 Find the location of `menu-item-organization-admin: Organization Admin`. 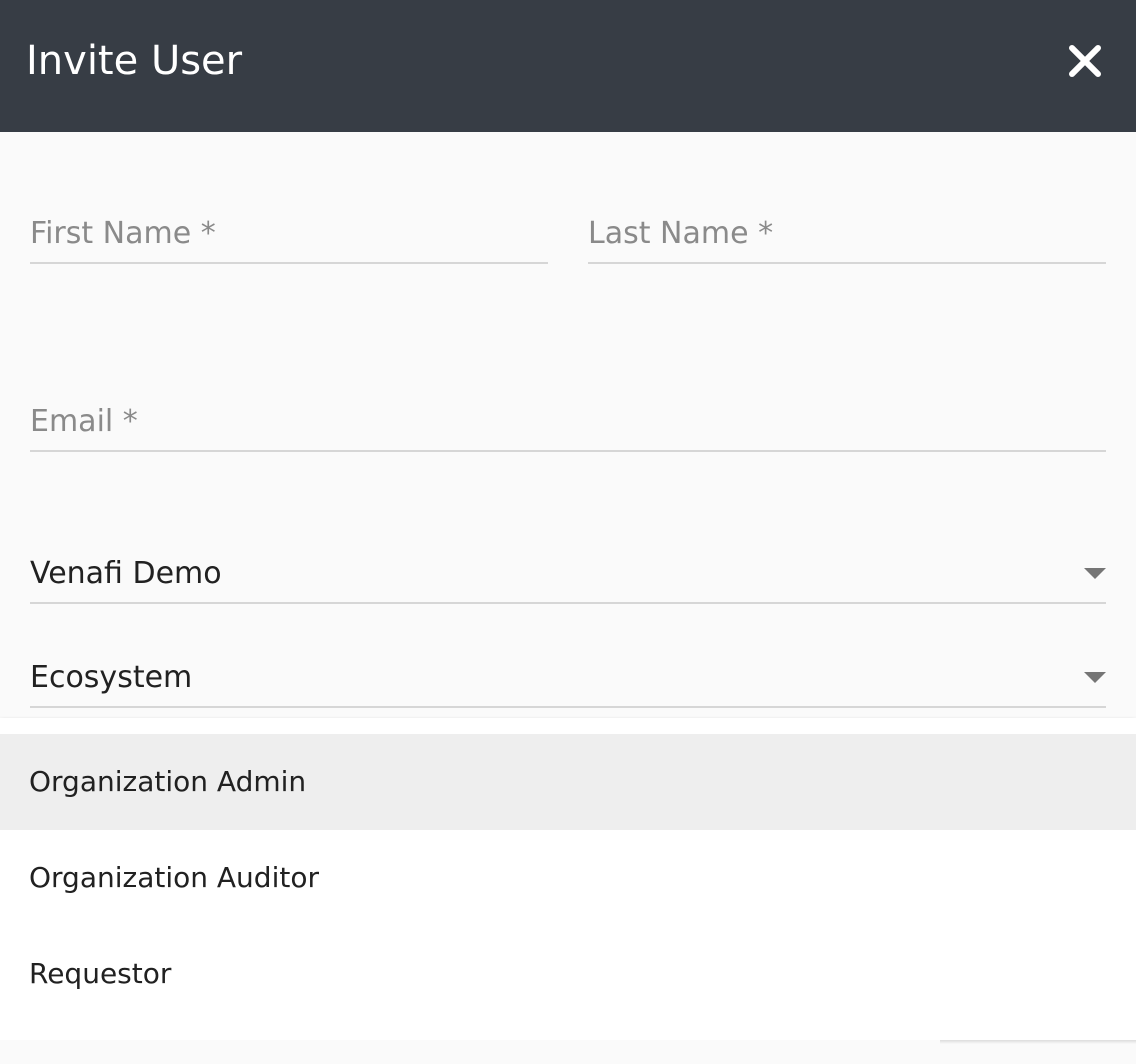

menu-item-organization-admin: Organization Admin is located at coordinates (568, 782).